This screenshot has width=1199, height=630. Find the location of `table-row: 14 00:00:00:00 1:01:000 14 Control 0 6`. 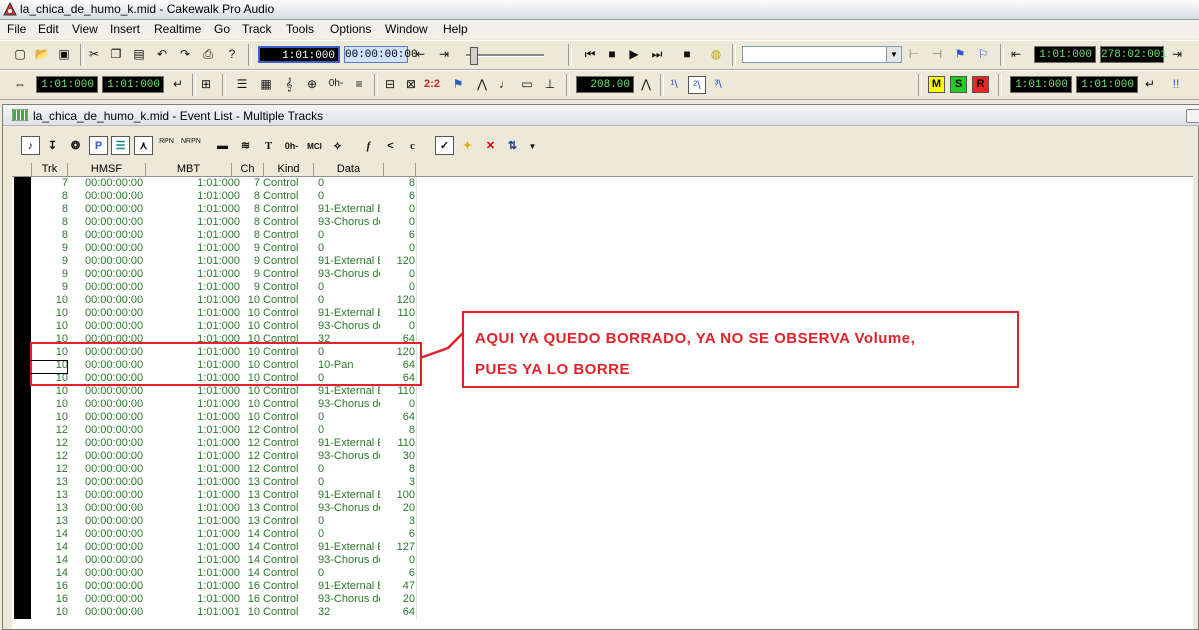

table-row: 14 00:00:00:00 1:01:000 14 Control 0 6 is located at coordinates (602, 534).